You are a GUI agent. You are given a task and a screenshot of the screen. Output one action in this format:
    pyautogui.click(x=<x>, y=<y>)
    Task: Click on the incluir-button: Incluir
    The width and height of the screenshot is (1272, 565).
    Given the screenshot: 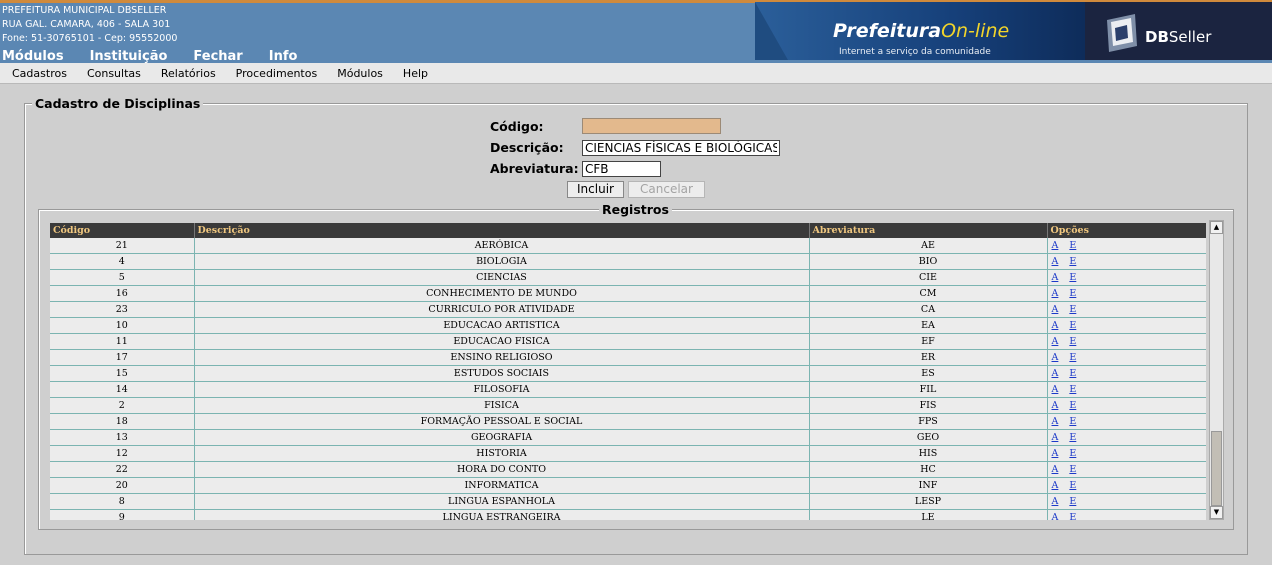 What is the action you would take?
    pyautogui.click(x=595, y=189)
    